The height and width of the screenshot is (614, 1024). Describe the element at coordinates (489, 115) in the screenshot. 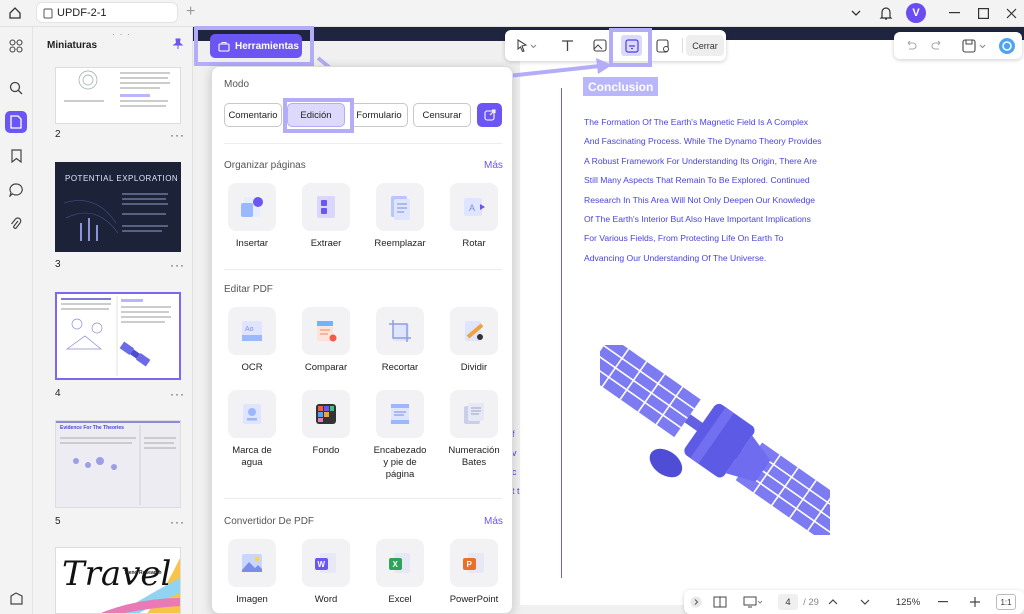

I see `mode-expand-button` at that location.